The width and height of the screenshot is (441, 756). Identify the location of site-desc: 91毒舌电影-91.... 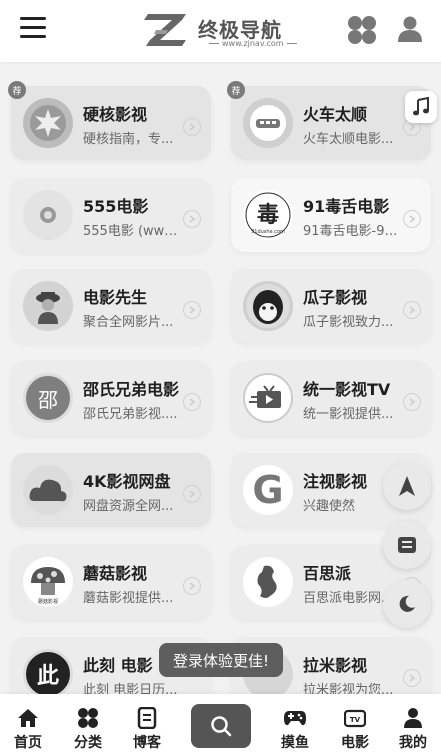
(353, 231).